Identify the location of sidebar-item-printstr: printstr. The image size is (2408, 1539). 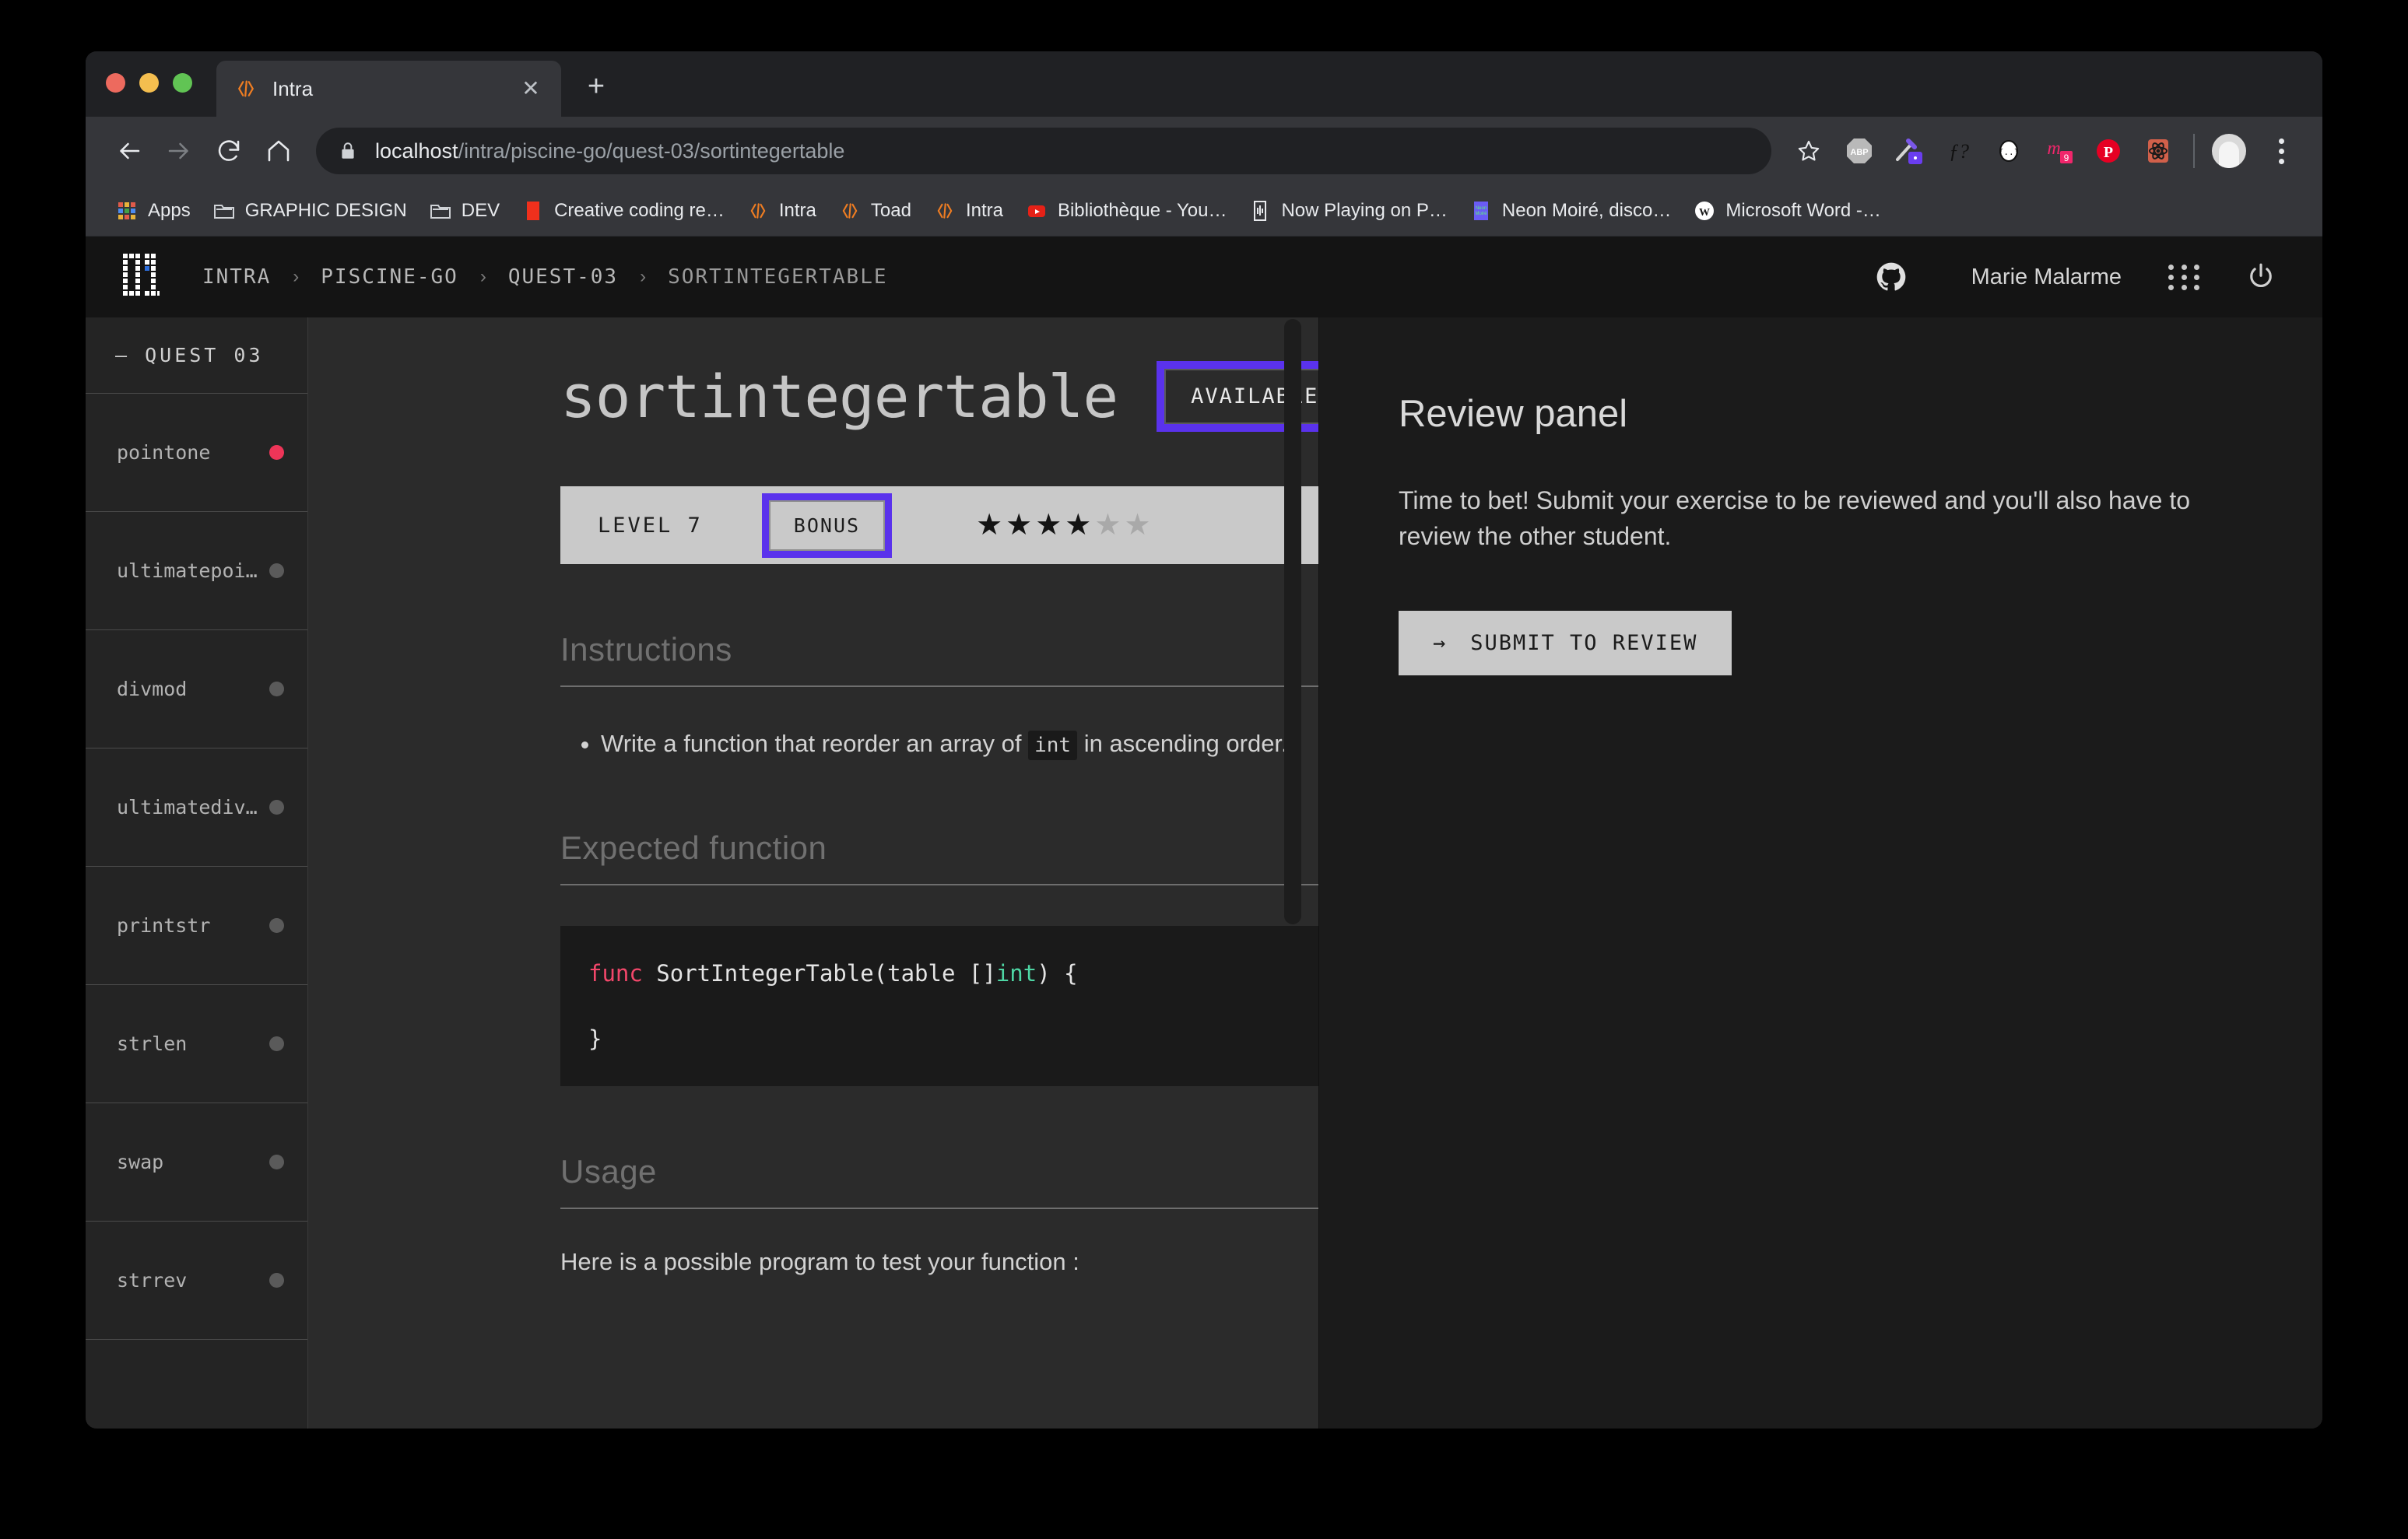
(196, 926).